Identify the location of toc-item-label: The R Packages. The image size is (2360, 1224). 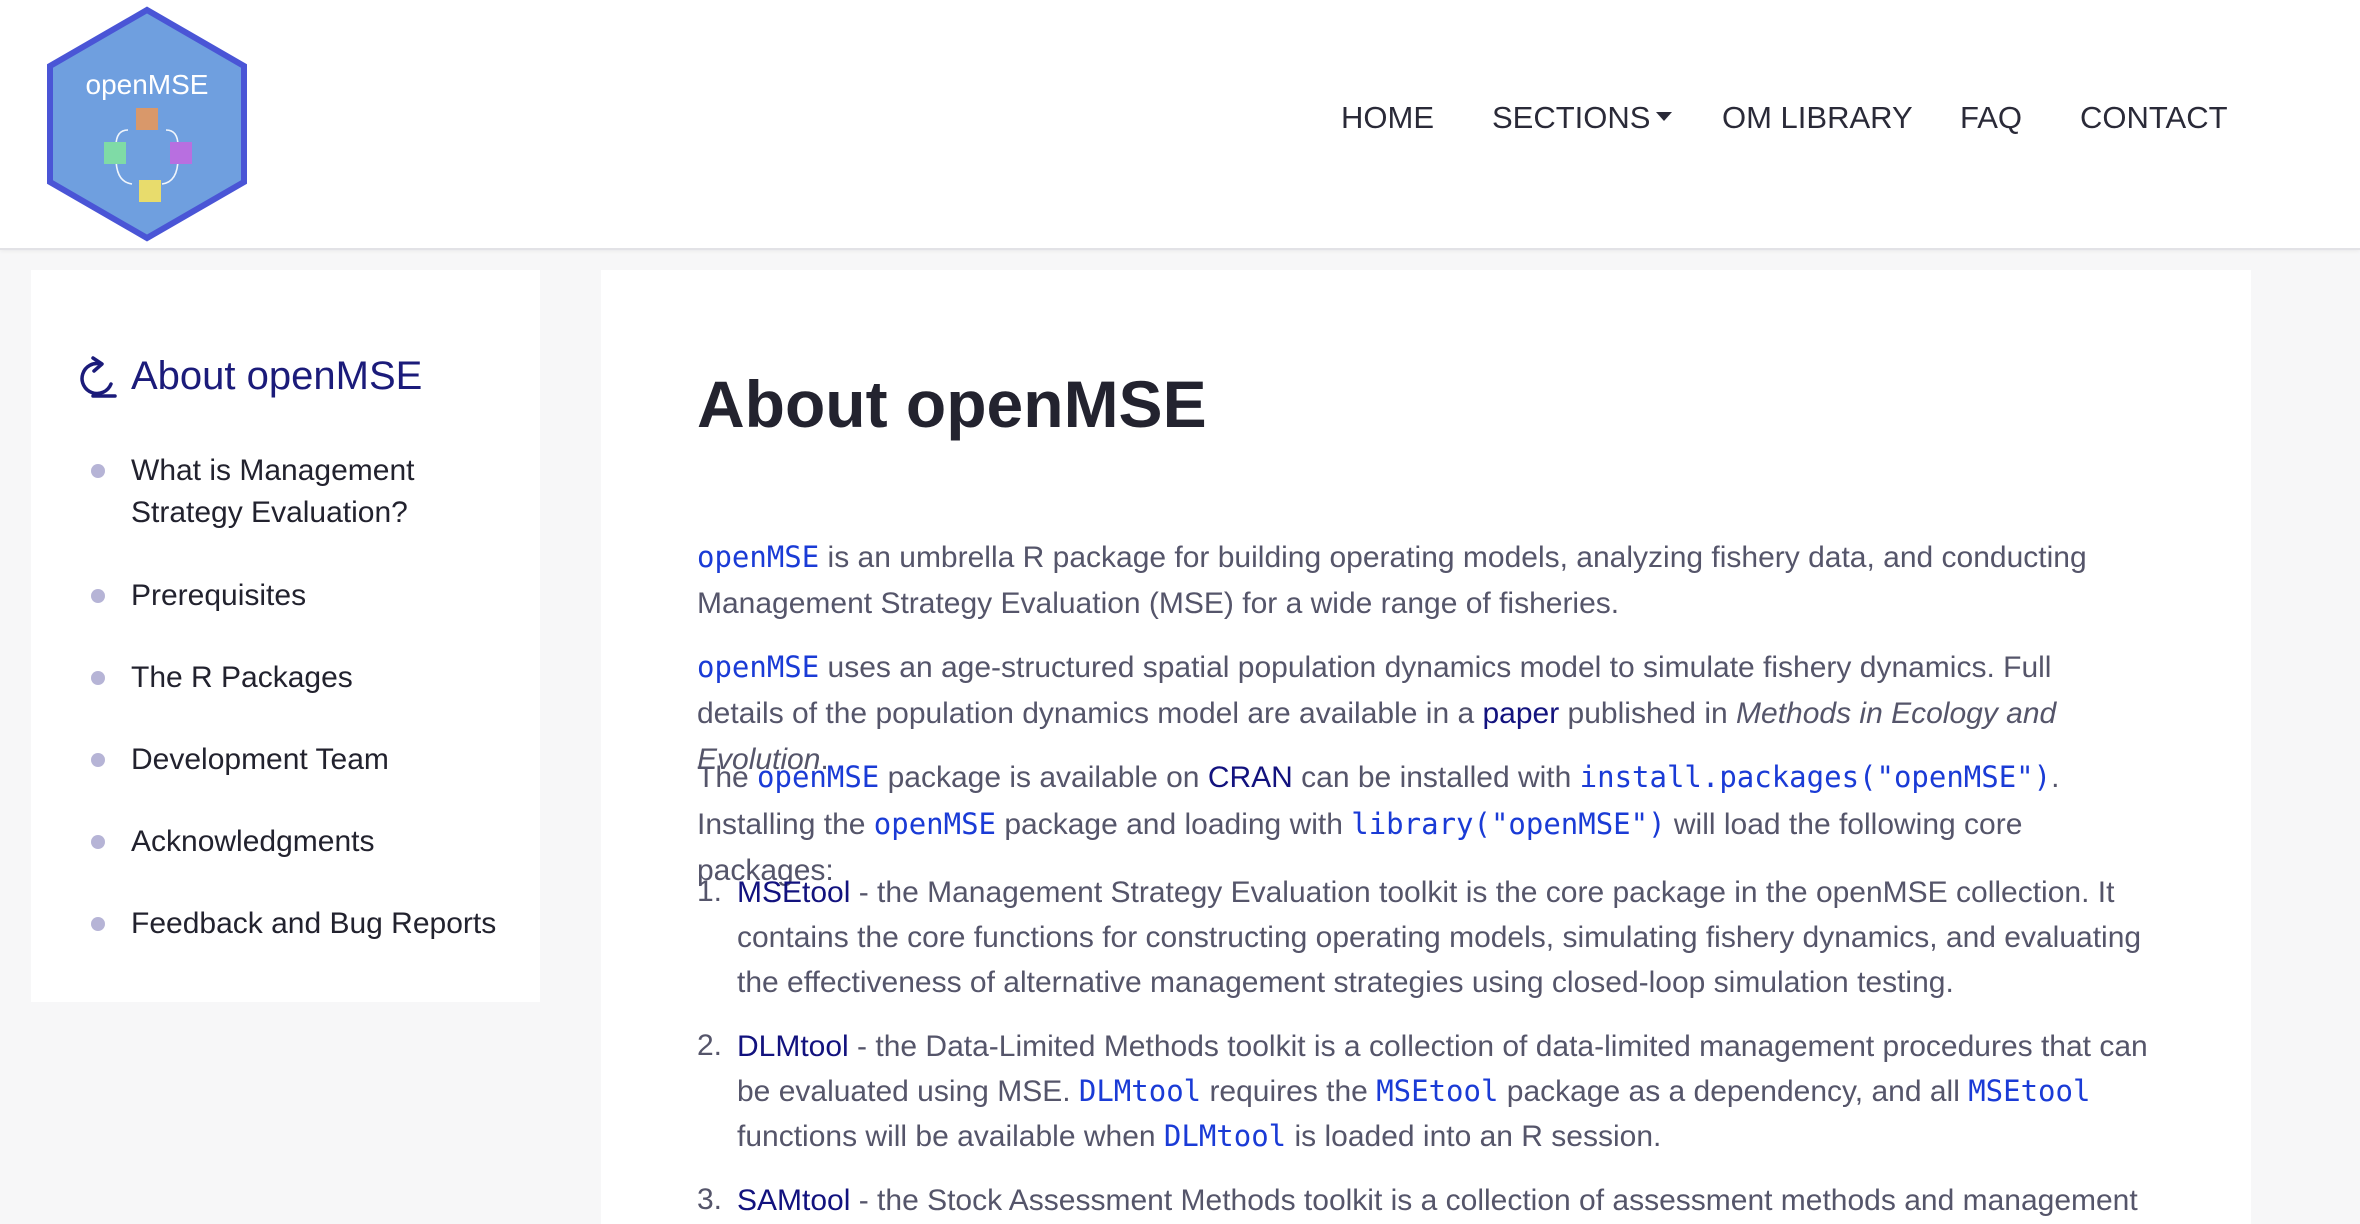
(242, 677).